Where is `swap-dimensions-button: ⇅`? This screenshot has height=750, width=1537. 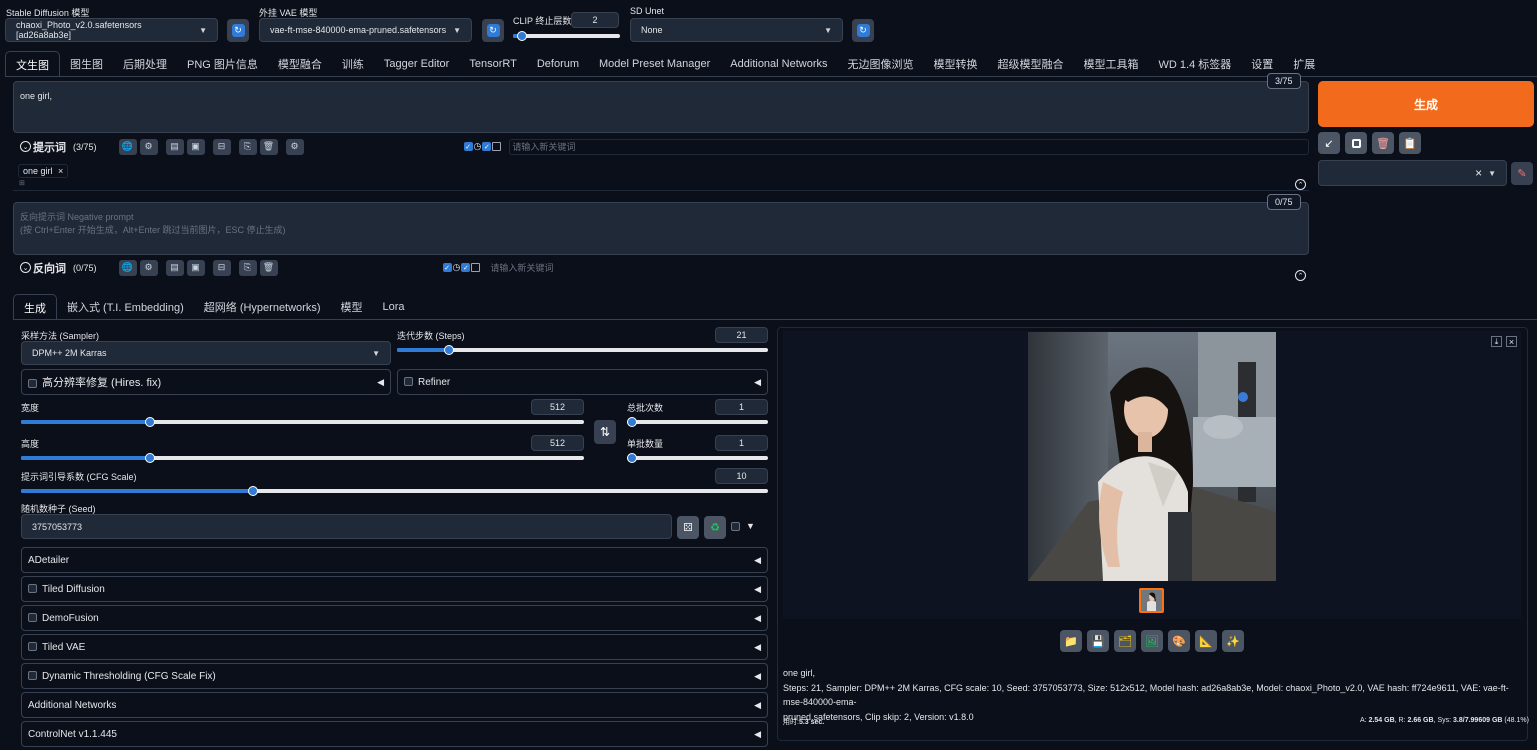 swap-dimensions-button: ⇅ is located at coordinates (605, 432).